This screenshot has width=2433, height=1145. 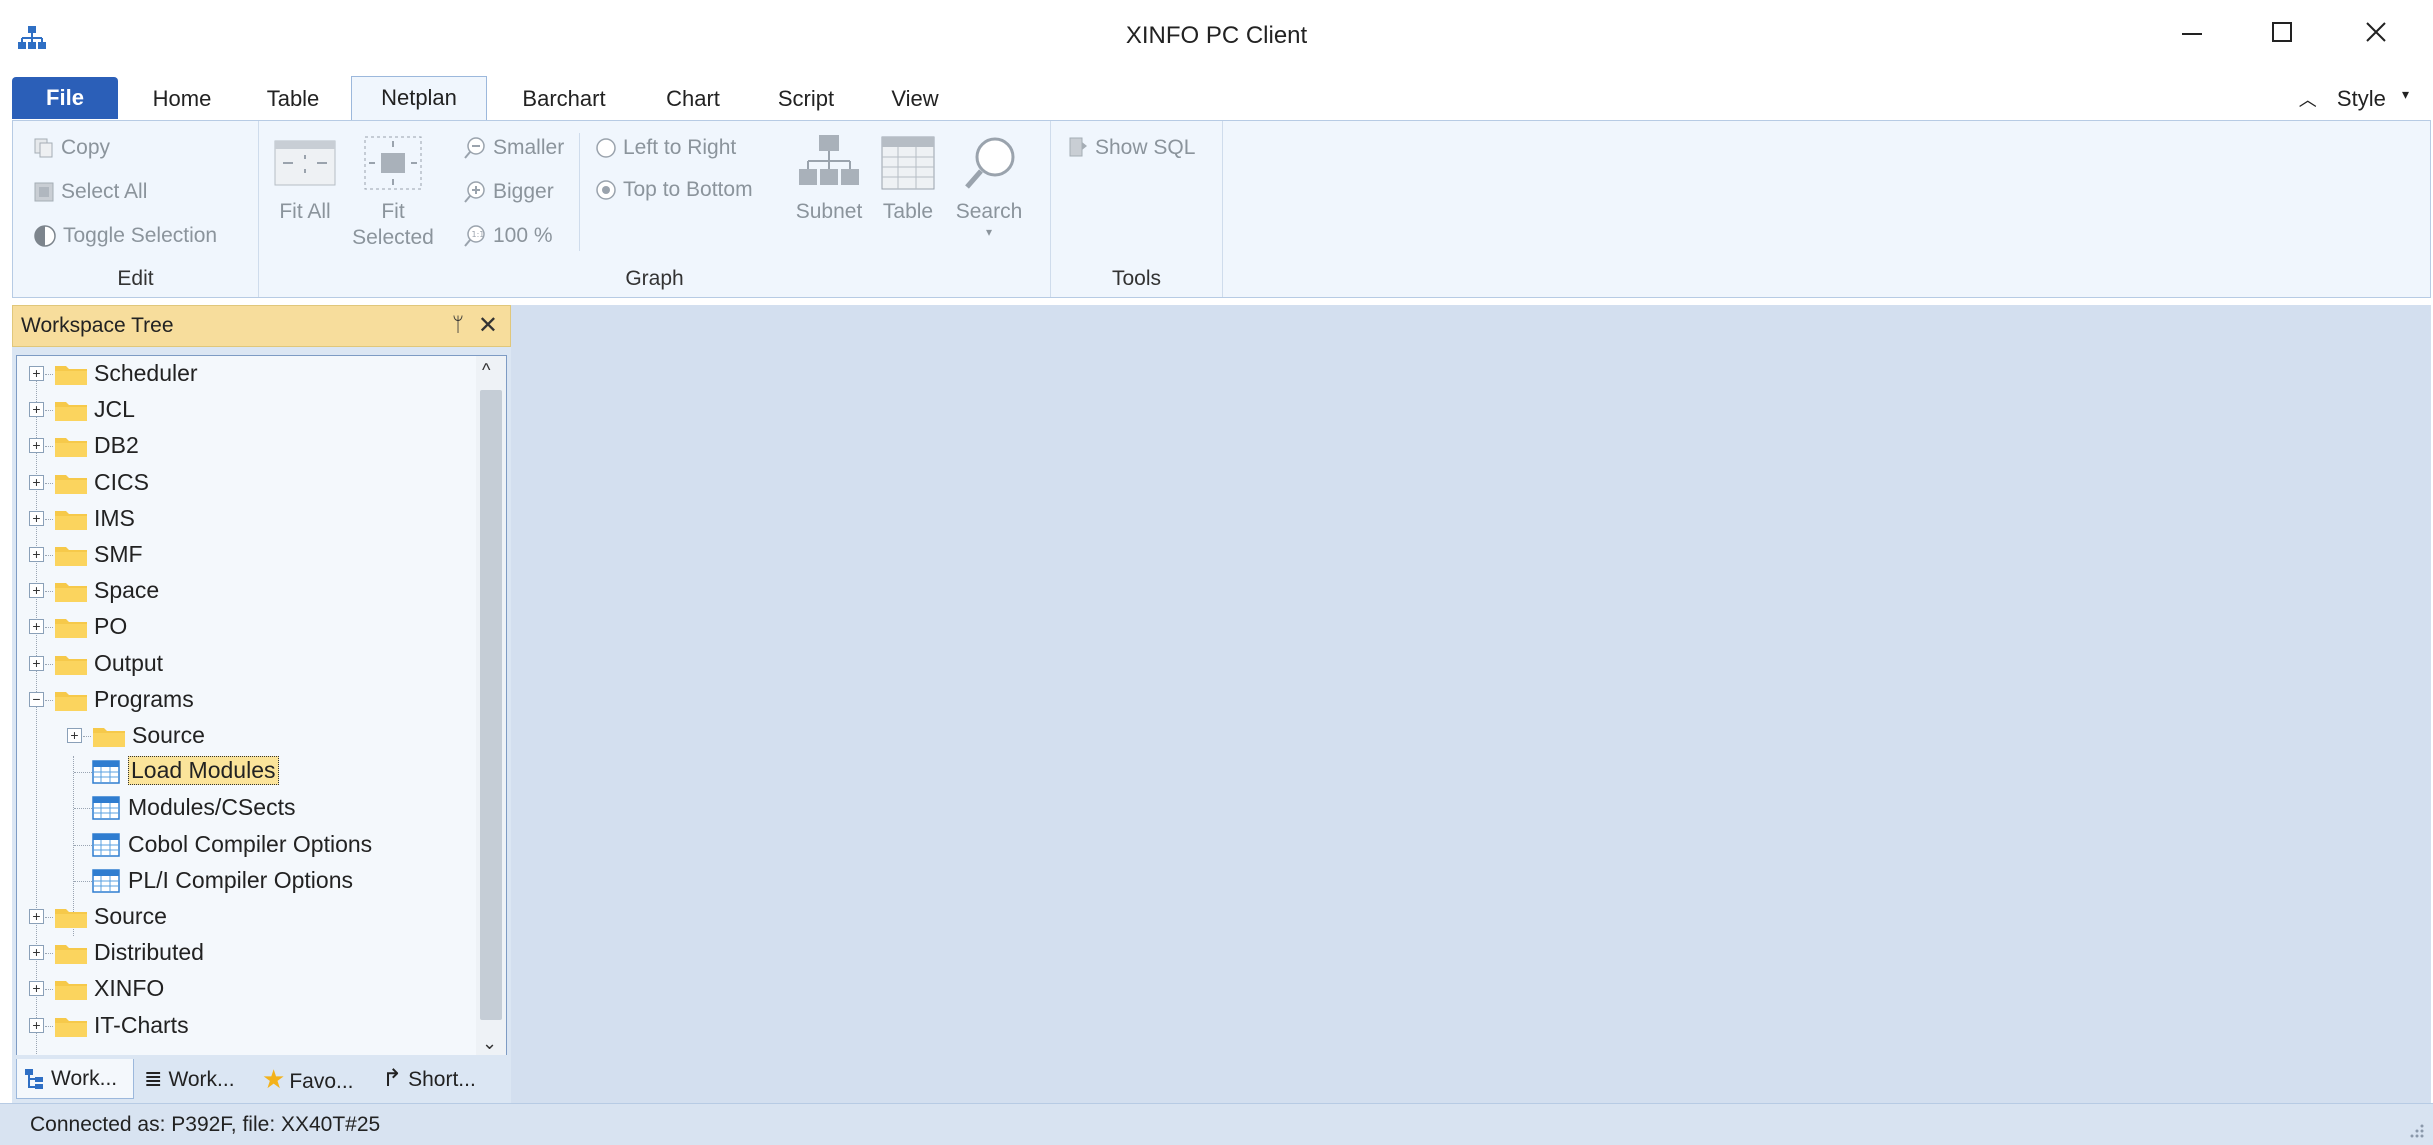 What do you see at coordinates (915, 99) in the screenshot?
I see `tab-view: View` at bounding box center [915, 99].